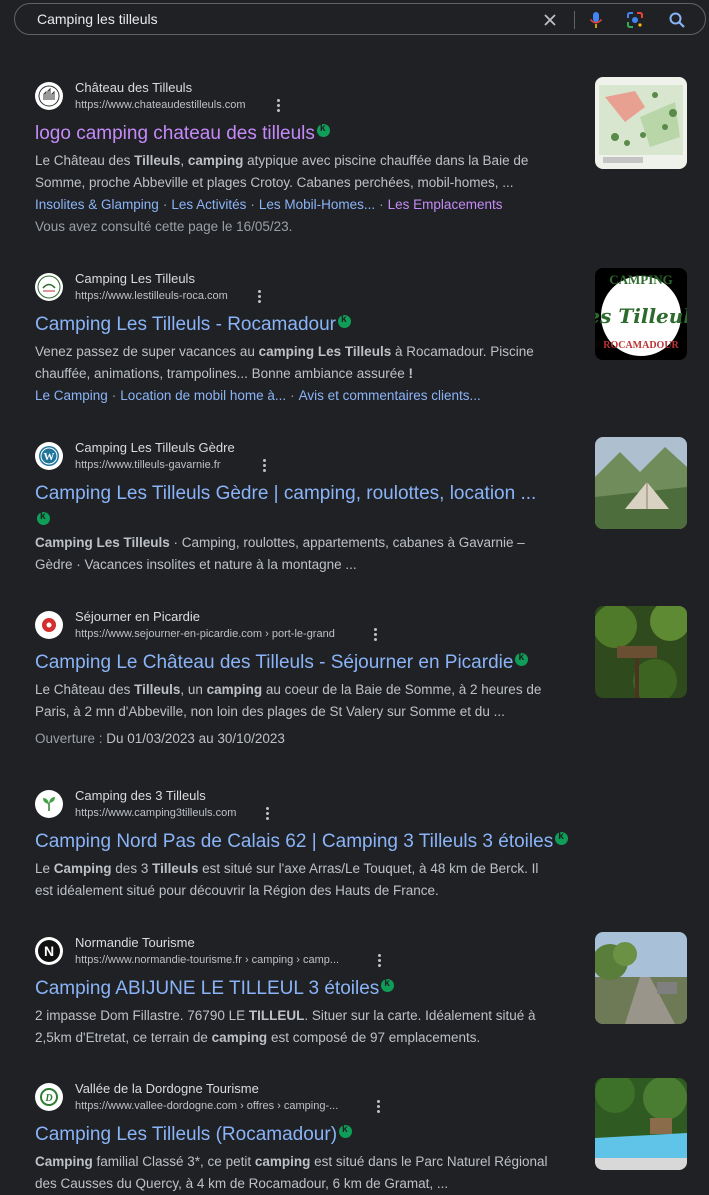 This screenshot has width=709, height=1195. Describe the element at coordinates (635, 20) in the screenshot. I see `google-lens-icon` at that location.